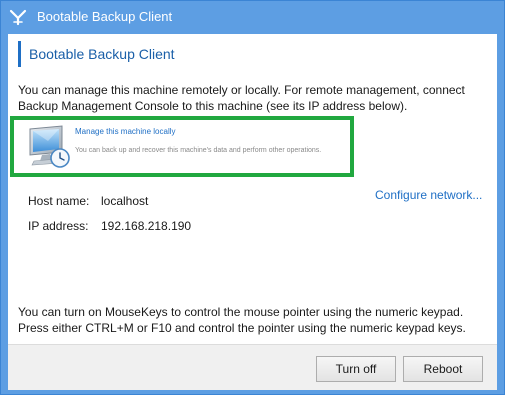  What do you see at coordinates (49, 146) in the screenshot?
I see `computer-clock-icon` at bounding box center [49, 146].